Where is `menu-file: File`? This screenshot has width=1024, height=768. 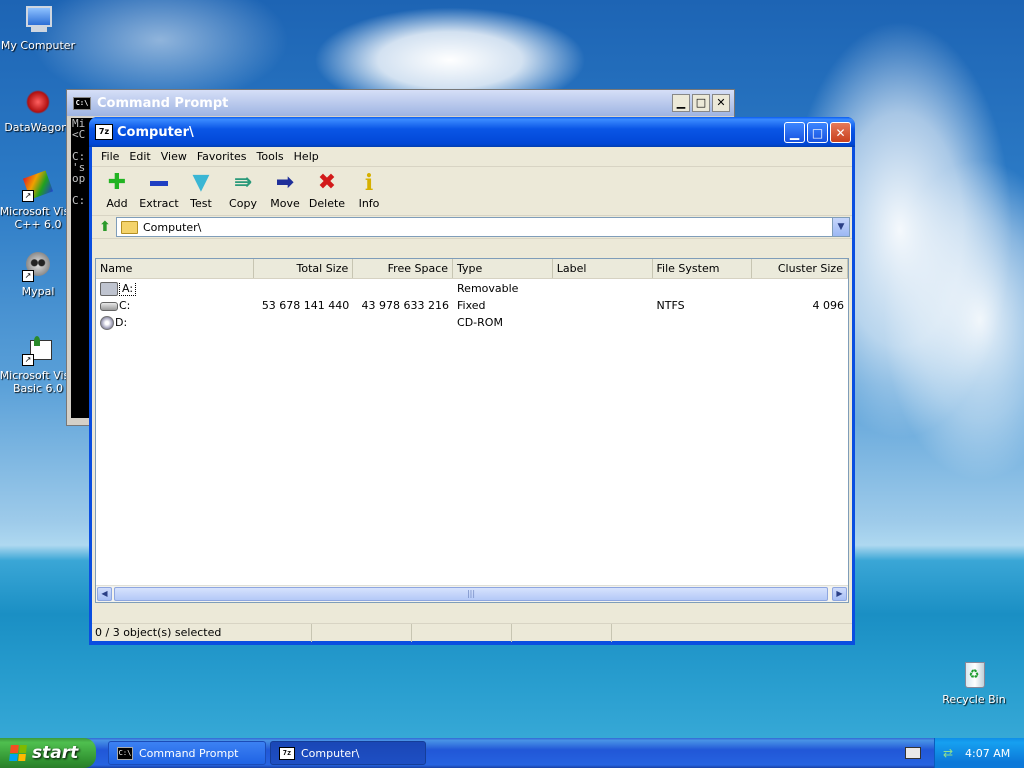 menu-file: File is located at coordinates (110, 156).